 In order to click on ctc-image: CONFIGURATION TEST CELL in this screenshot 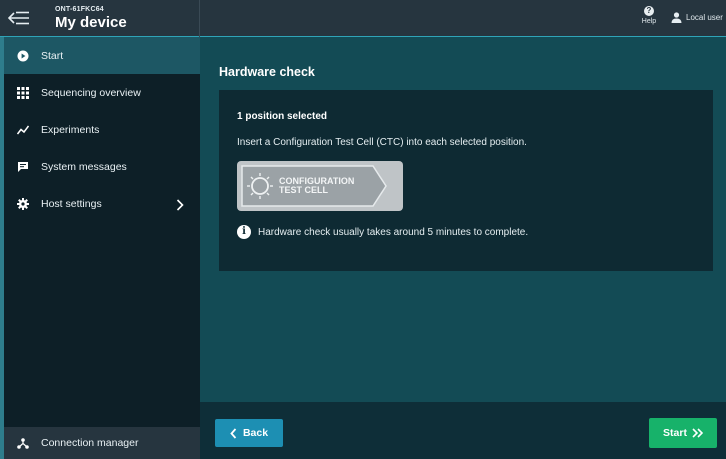, I will do `click(320, 186)`.